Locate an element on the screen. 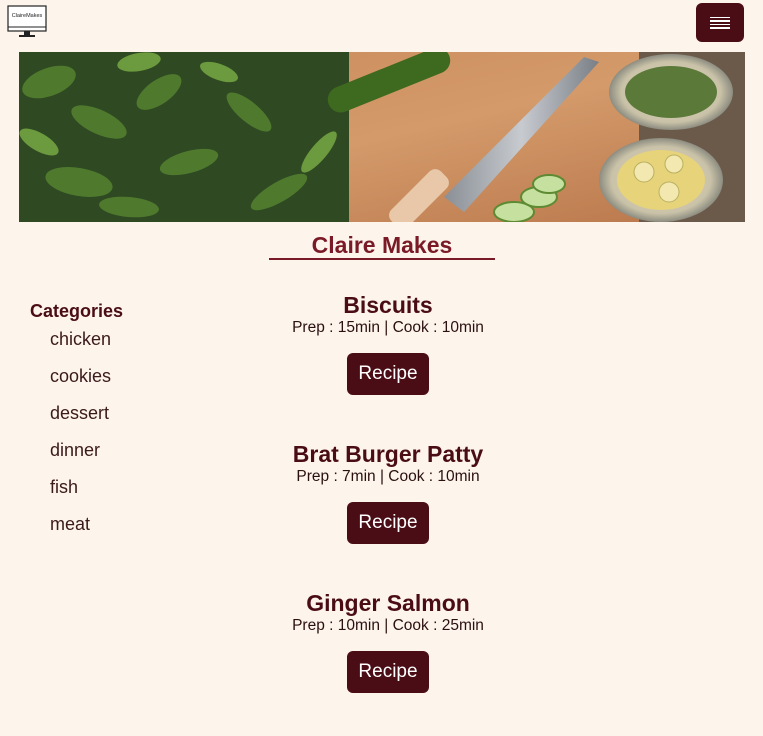  recipe-times: Prep : 7min | Cook : 10min is located at coordinates (388, 476).